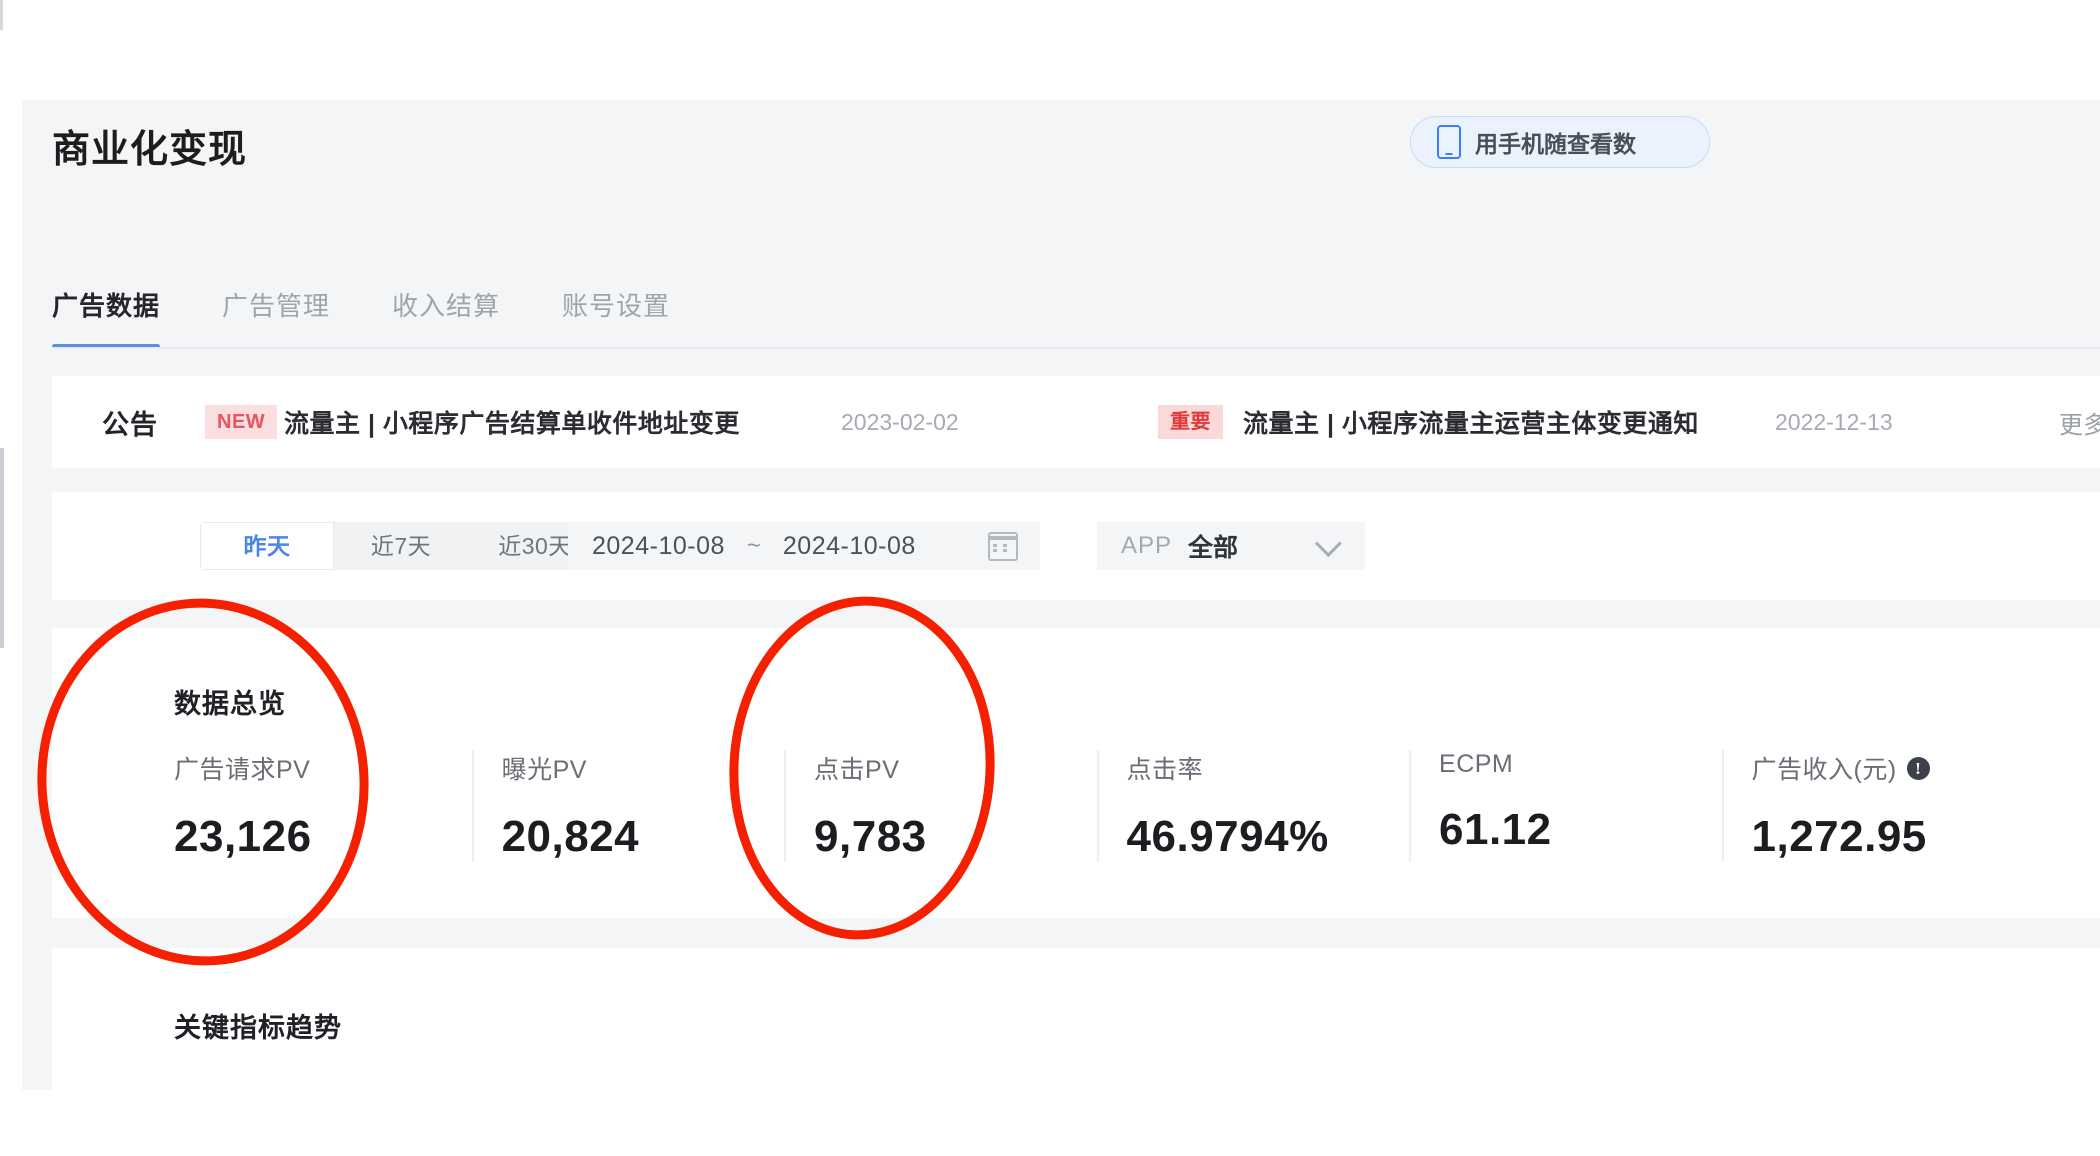 The height and width of the screenshot is (1156, 2100). I want to click on metric-list: 广告请求PV 23,126 曝光PV 20,824 点击PV 9,783 点击率, so click(1104, 806).